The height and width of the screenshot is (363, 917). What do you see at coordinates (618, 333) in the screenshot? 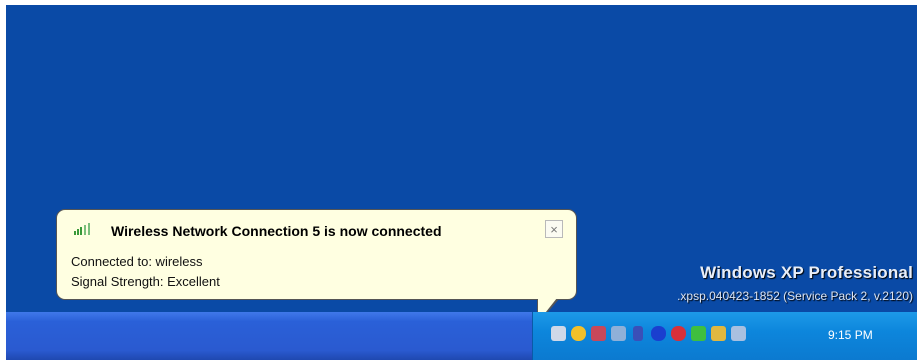
I see `users-icon` at bounding box center [618, 333].